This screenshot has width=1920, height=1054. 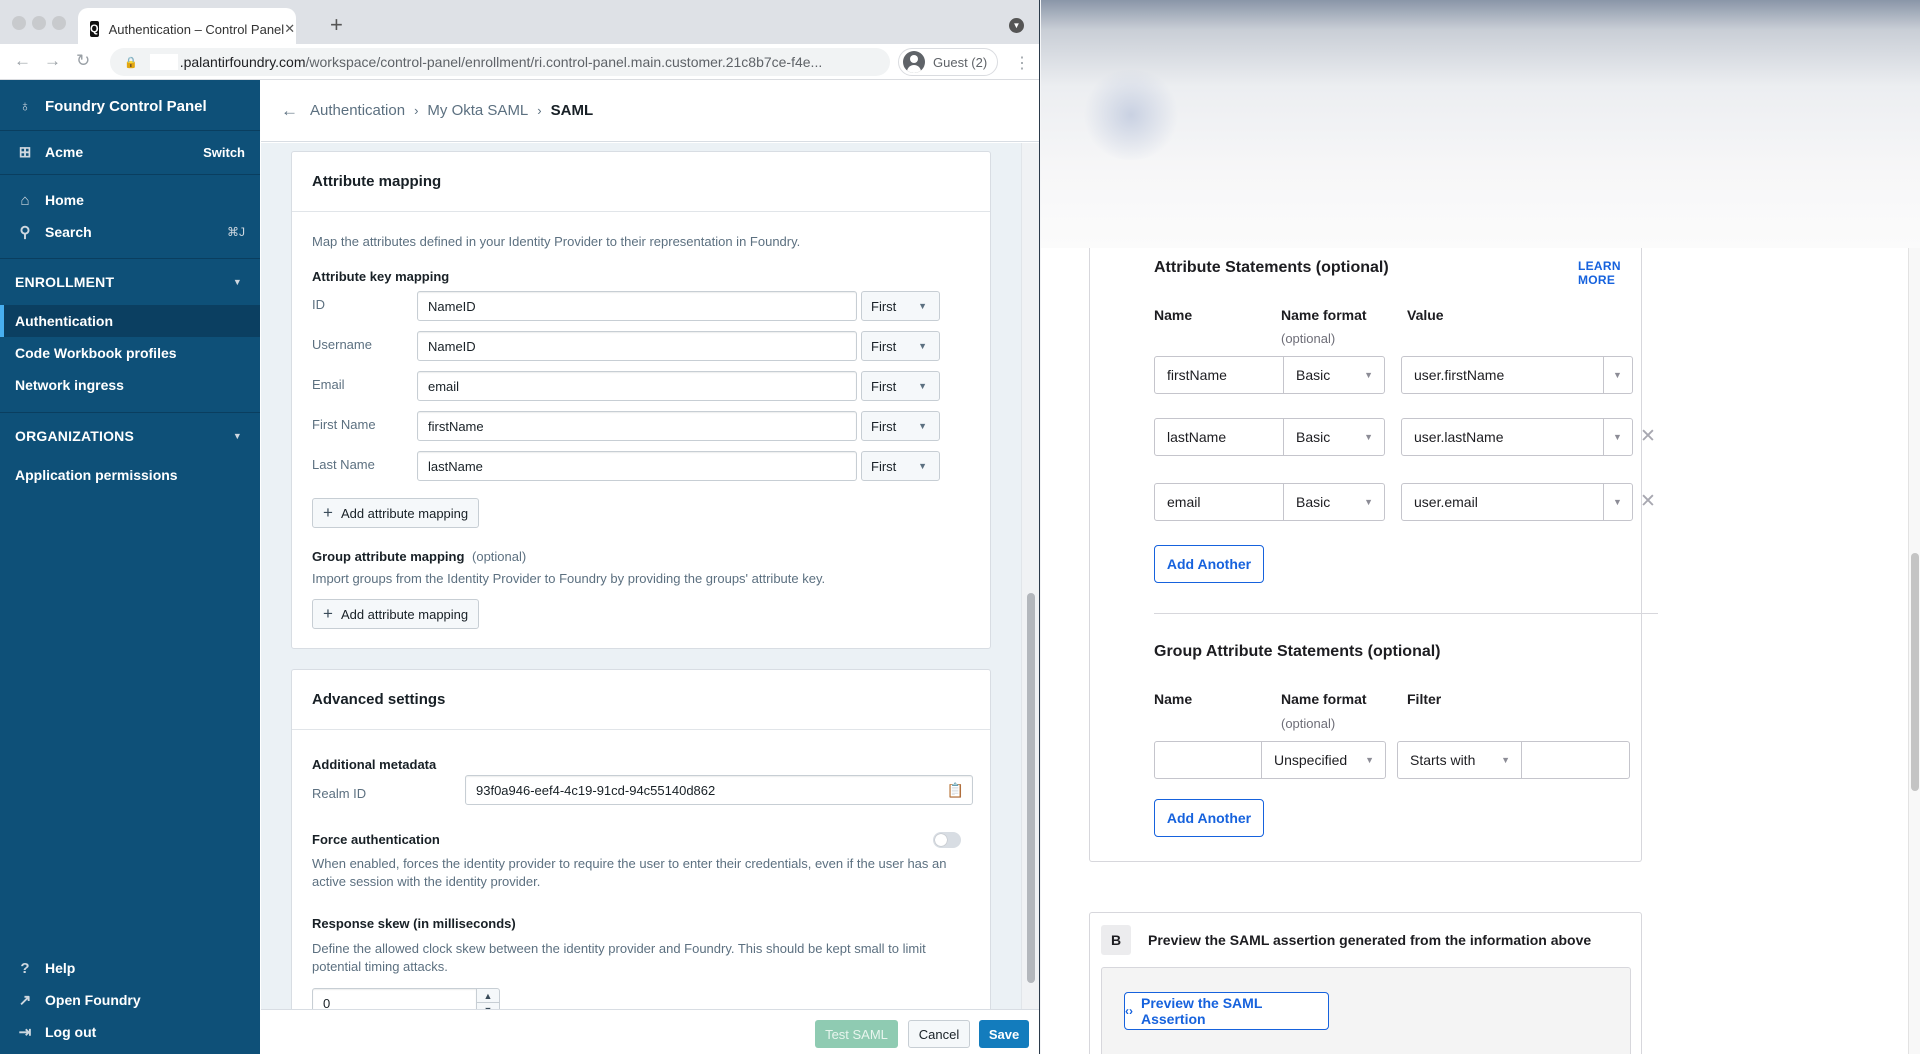 I want to click on username-mode-select: First ▼, so click(x=900, y=346).